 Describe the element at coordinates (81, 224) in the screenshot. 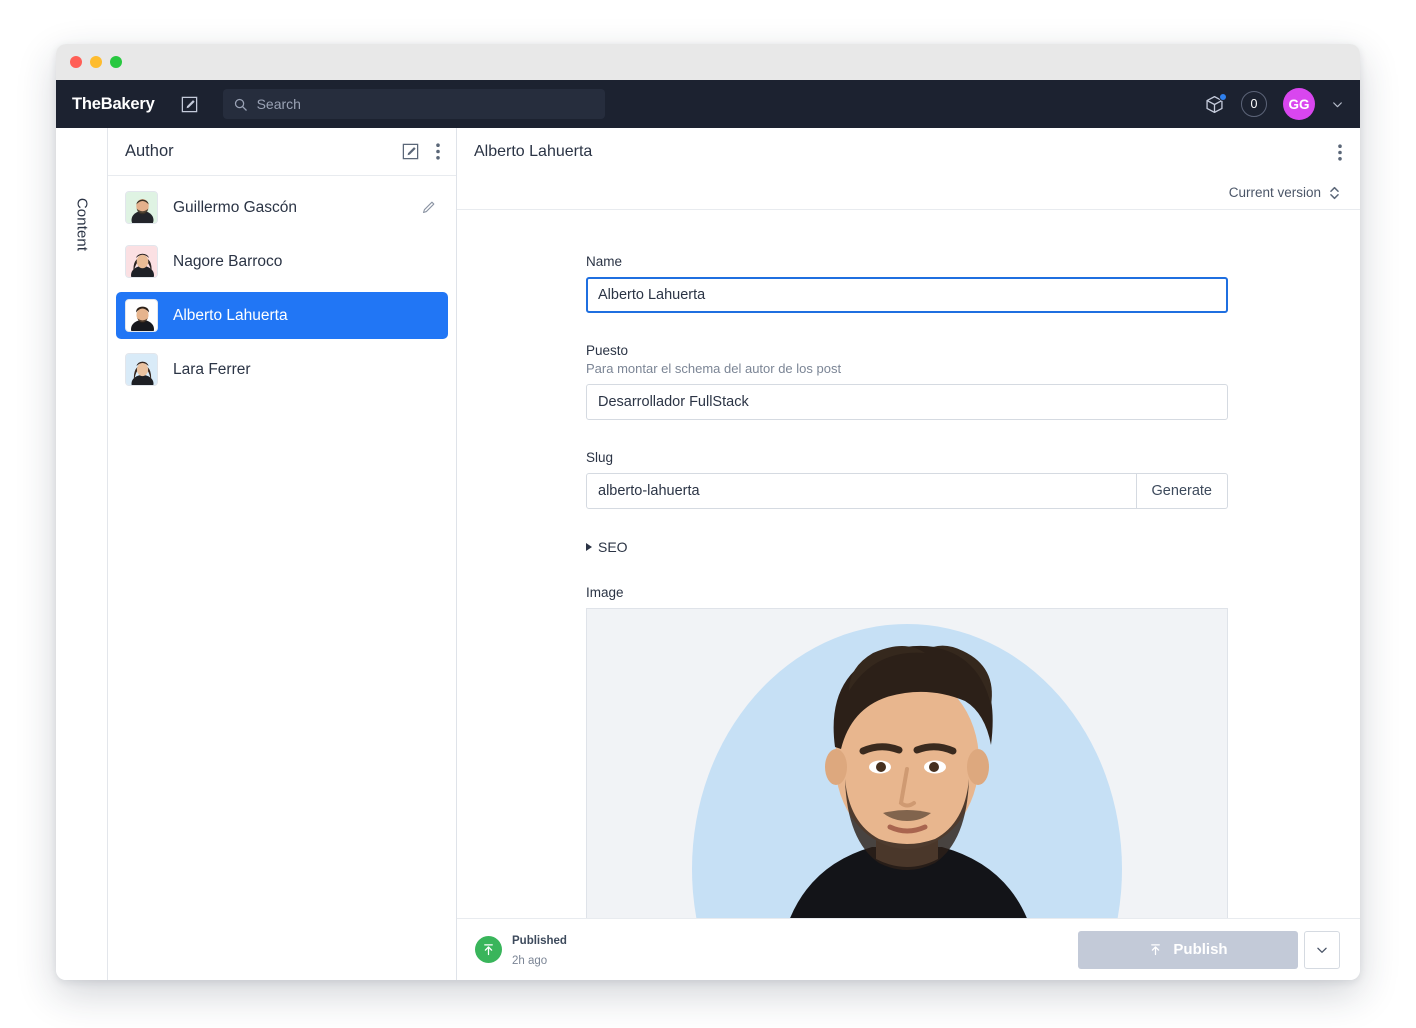

I see `rail-label-content: Content` at that location.